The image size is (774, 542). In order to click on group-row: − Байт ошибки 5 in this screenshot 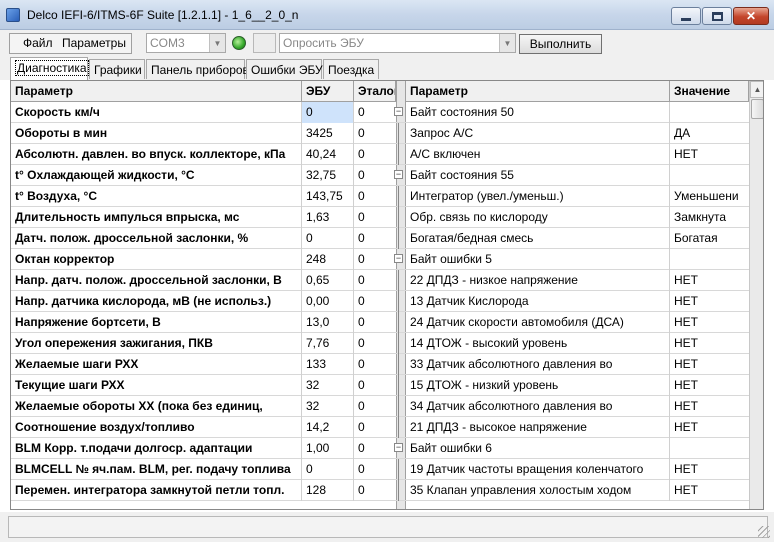, I will do `click(571, 259)`.